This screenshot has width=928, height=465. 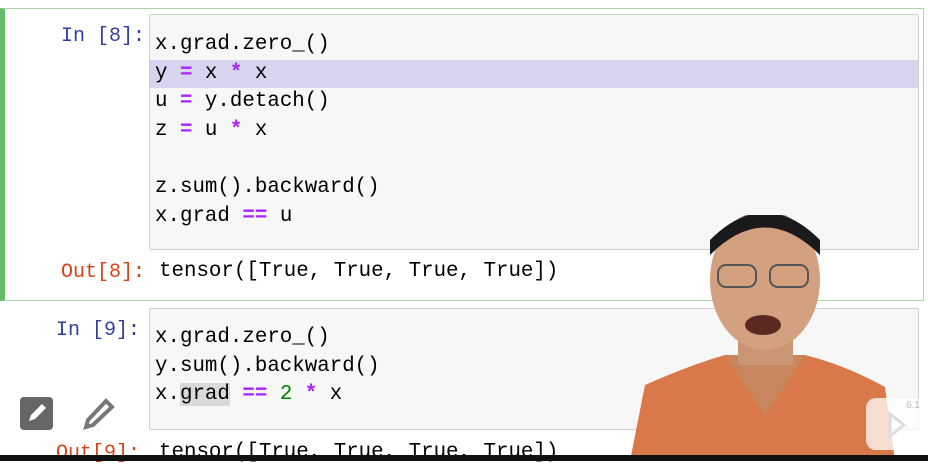 What do you see at coordinates (97, 453) in the screenshot?
I see `output-prompt: Out[9]:` at bounding box center [97, 453].